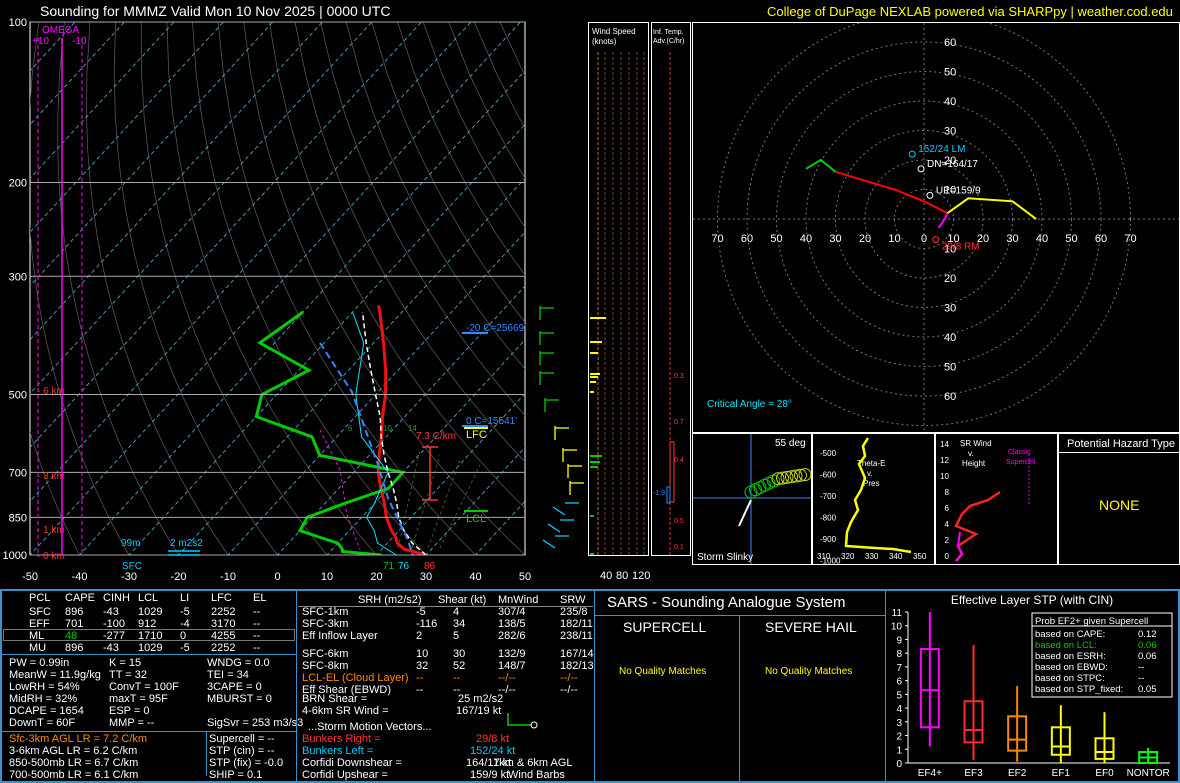  I want to click on theta-e-ytick: -600, so click(828, 475).